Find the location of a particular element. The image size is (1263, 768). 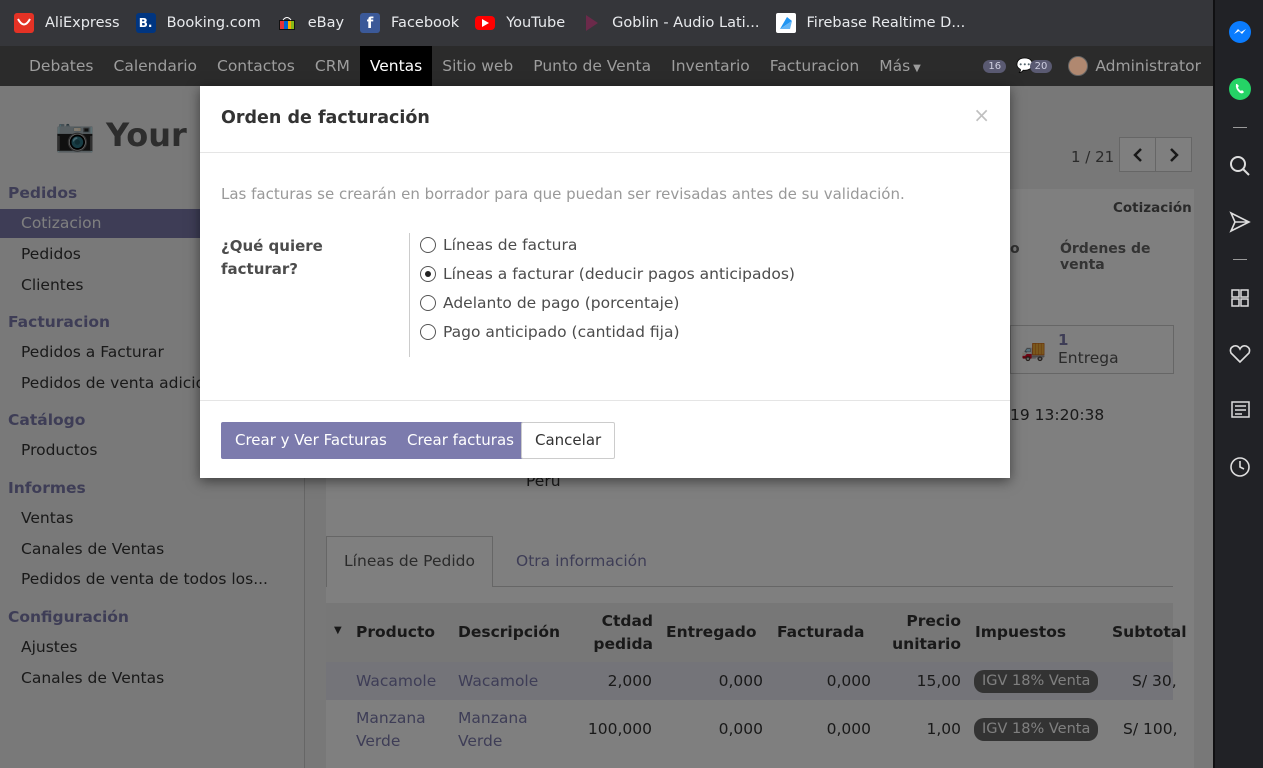

apps-grid-icon is located at coordinates (1240, 298).